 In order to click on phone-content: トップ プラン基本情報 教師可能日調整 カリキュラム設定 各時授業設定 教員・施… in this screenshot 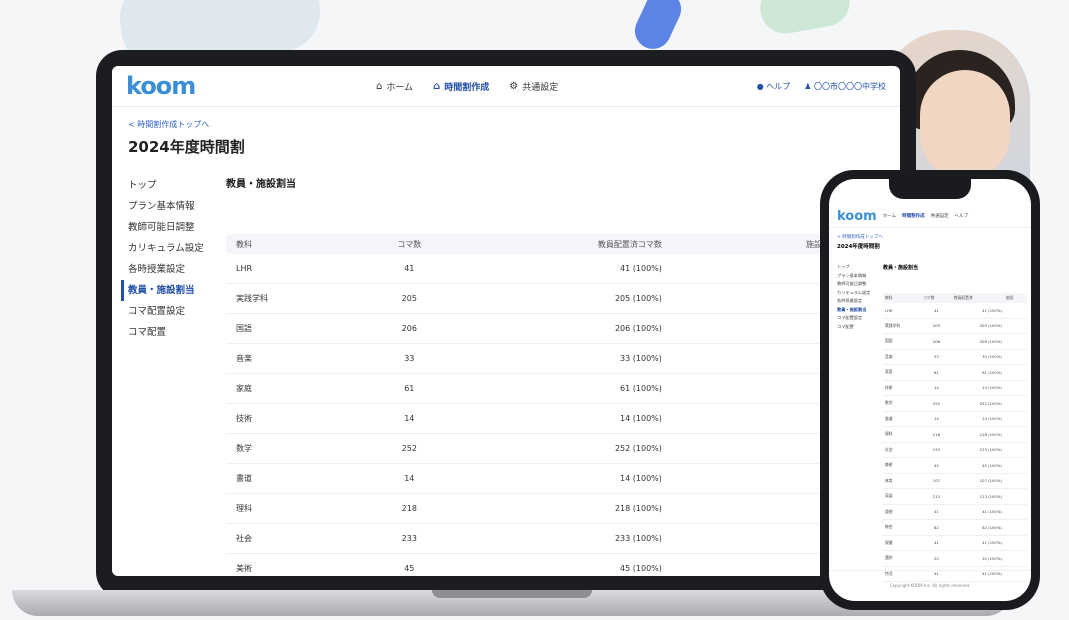, I will do `click(930, 423)`.